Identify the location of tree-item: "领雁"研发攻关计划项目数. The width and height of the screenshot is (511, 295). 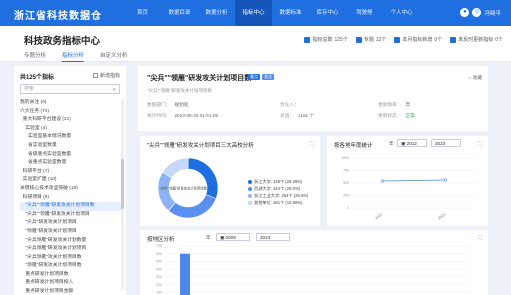
(72, 266).